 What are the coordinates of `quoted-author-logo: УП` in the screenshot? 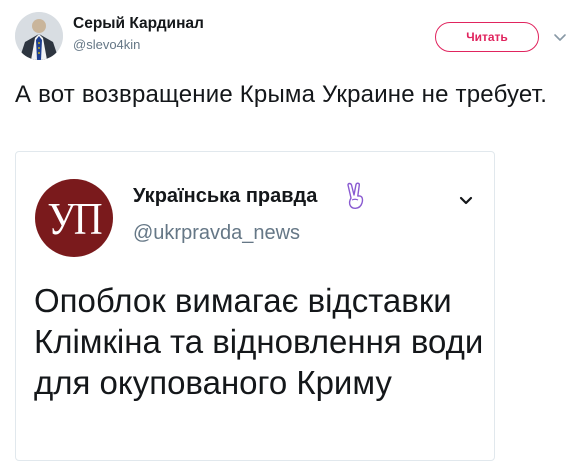 It's located at (74, 218).